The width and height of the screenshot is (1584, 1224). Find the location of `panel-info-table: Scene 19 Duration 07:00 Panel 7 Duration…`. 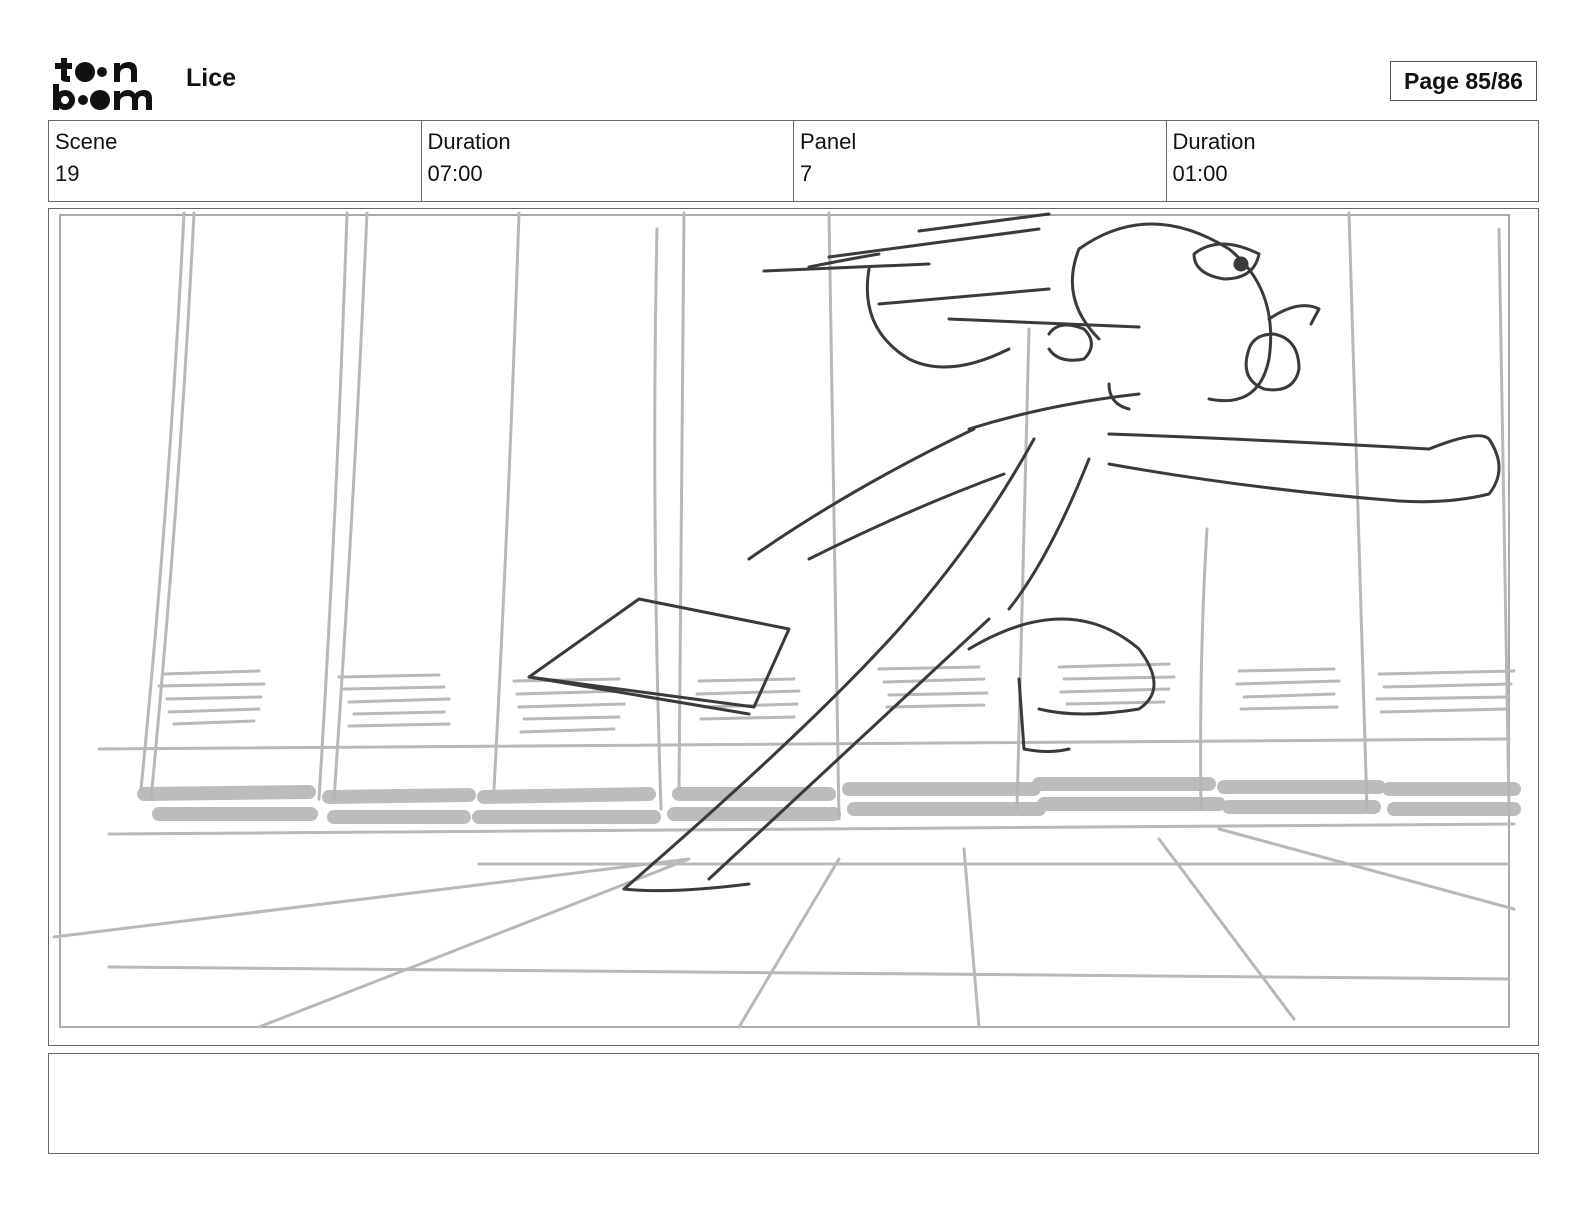

panel-info-table: Scene 19 Duration 07:00 Panel 7 Duration… is located at coordinates (793, 161).